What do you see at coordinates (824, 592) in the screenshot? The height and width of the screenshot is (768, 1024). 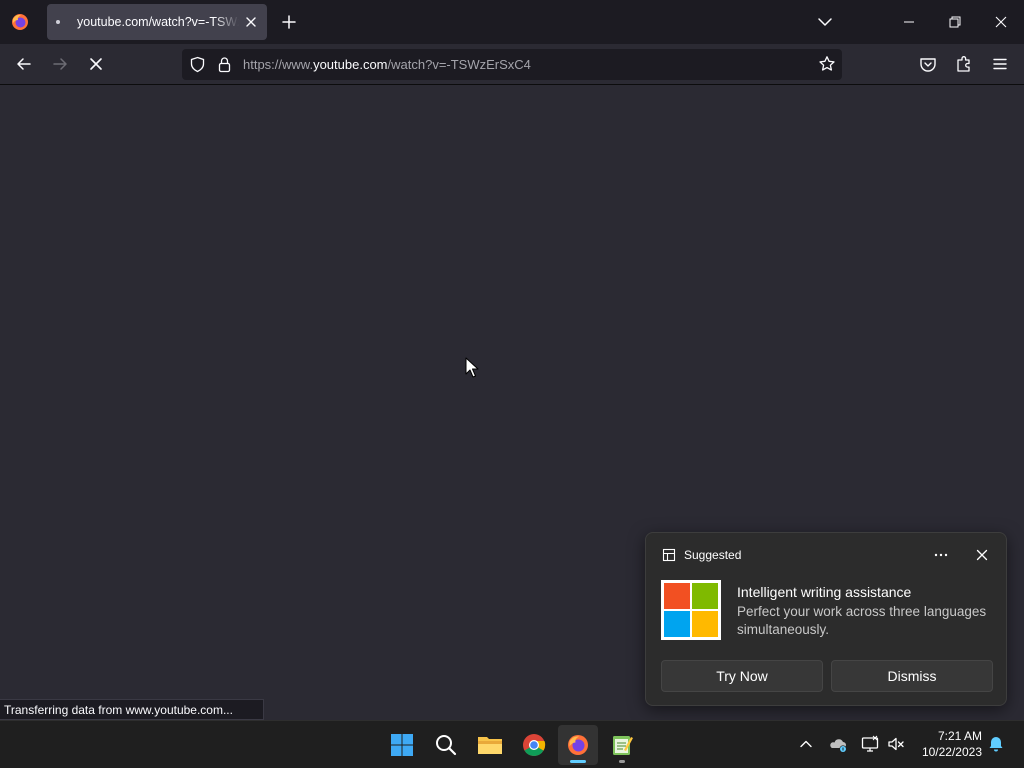 I see `notification-title: Intelligent writing assistance` at bounding box center [824, 592].